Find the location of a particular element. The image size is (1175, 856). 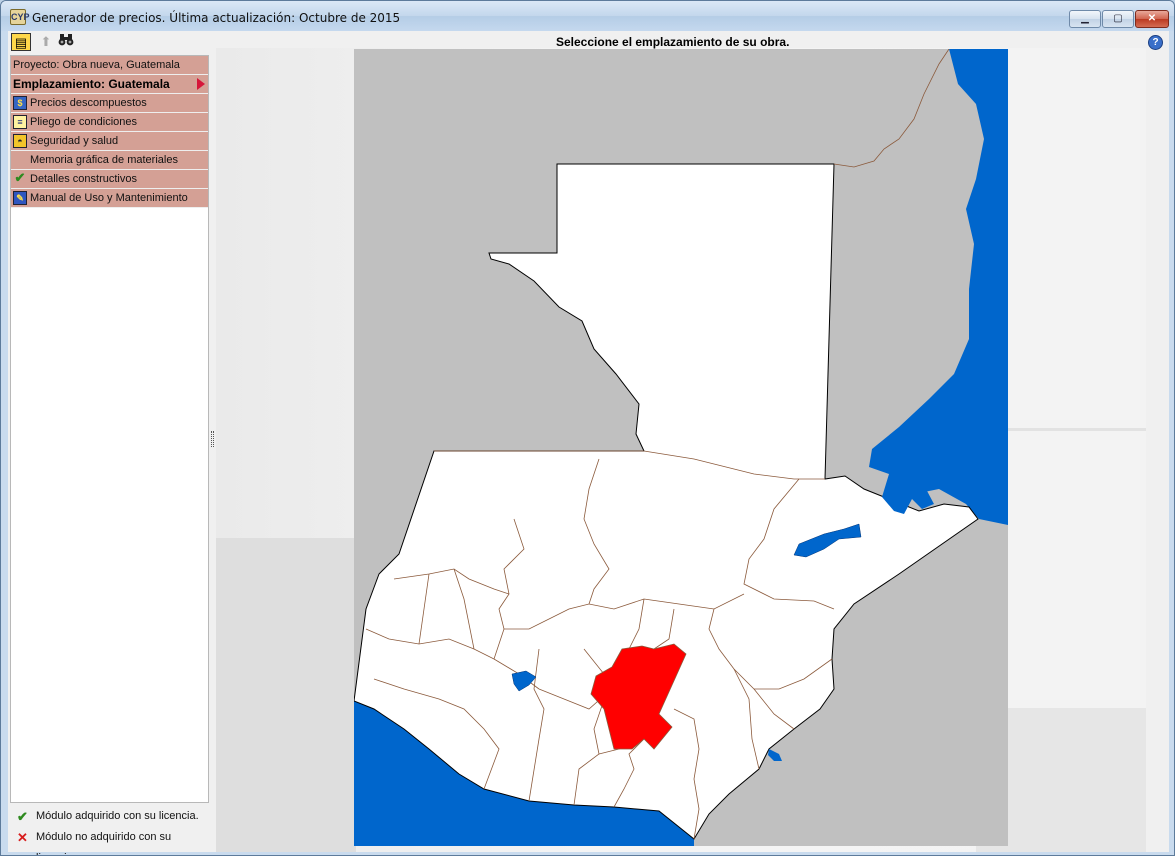

helmet-icon: ◓ is located at coordinates (20, 141).